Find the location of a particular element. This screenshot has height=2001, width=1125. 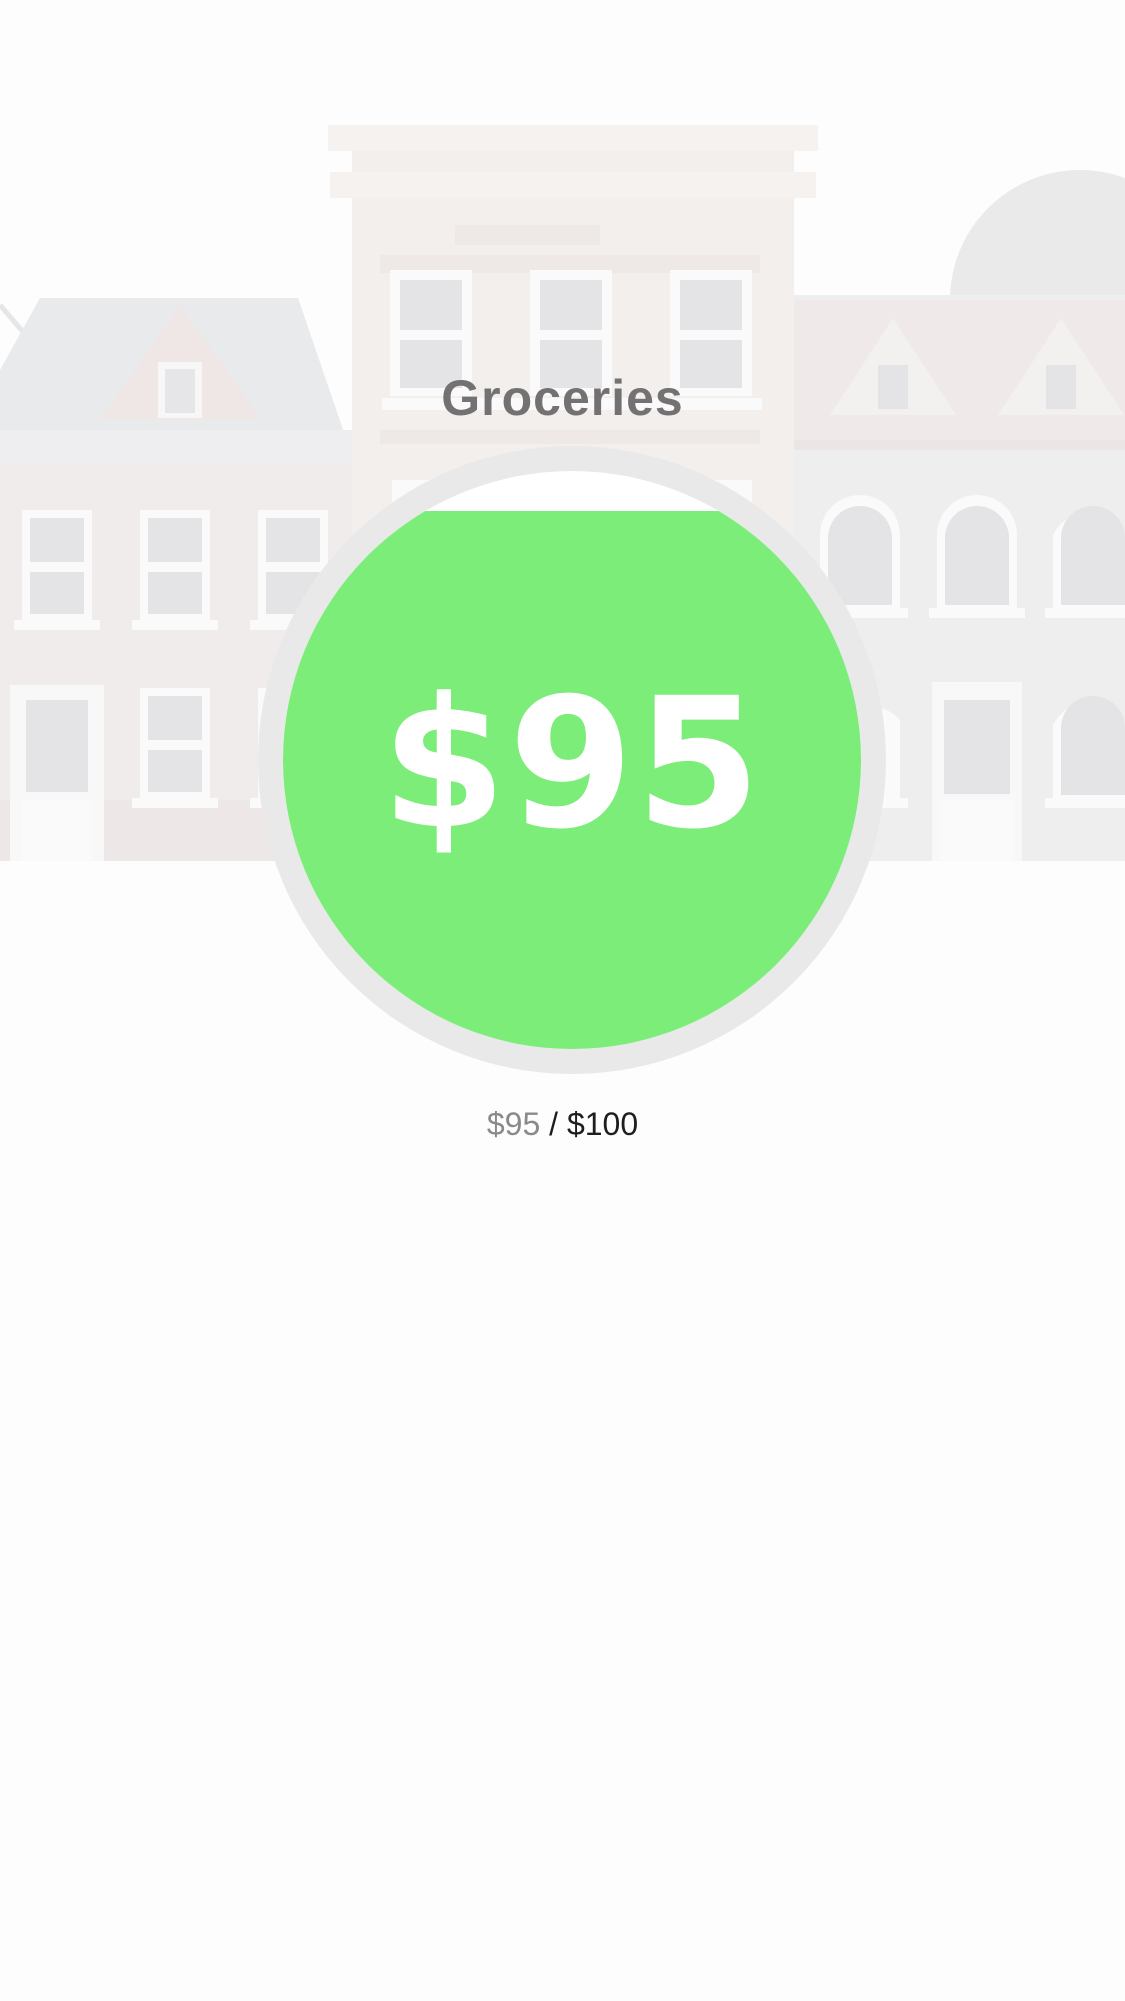

budget-amount: $100 is located at coordinates (602, 1124).